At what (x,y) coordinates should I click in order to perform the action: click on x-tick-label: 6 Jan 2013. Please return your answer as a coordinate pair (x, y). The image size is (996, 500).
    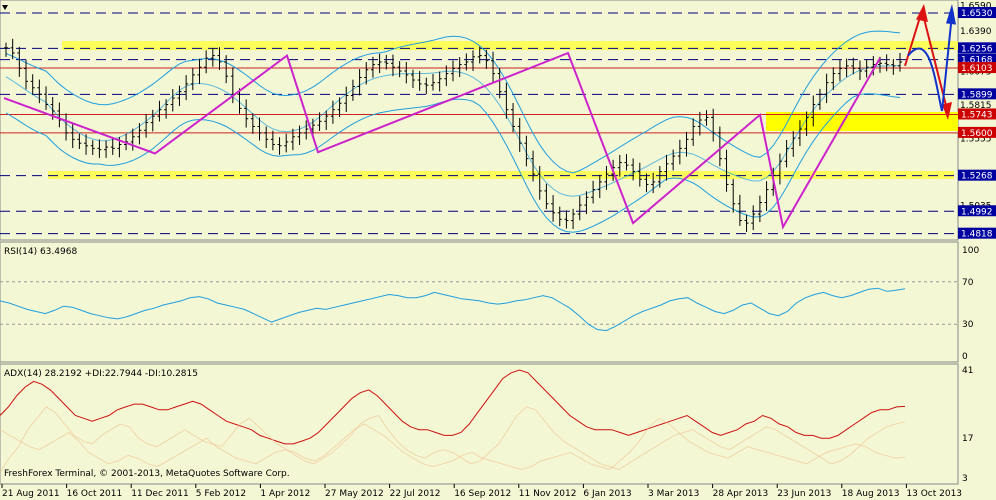
    Looking at the image, I should click on (607, 494).